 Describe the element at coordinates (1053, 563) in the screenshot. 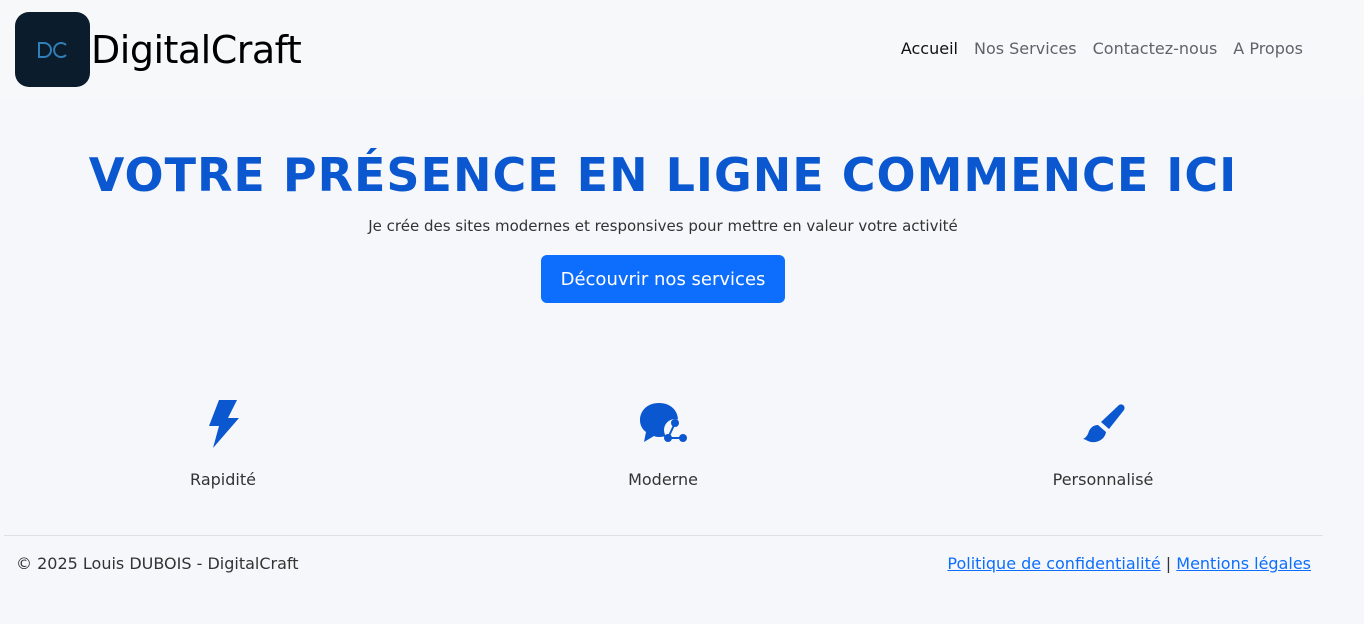

I see `privacy-policy-link: Politique de confidentialité` at that location.